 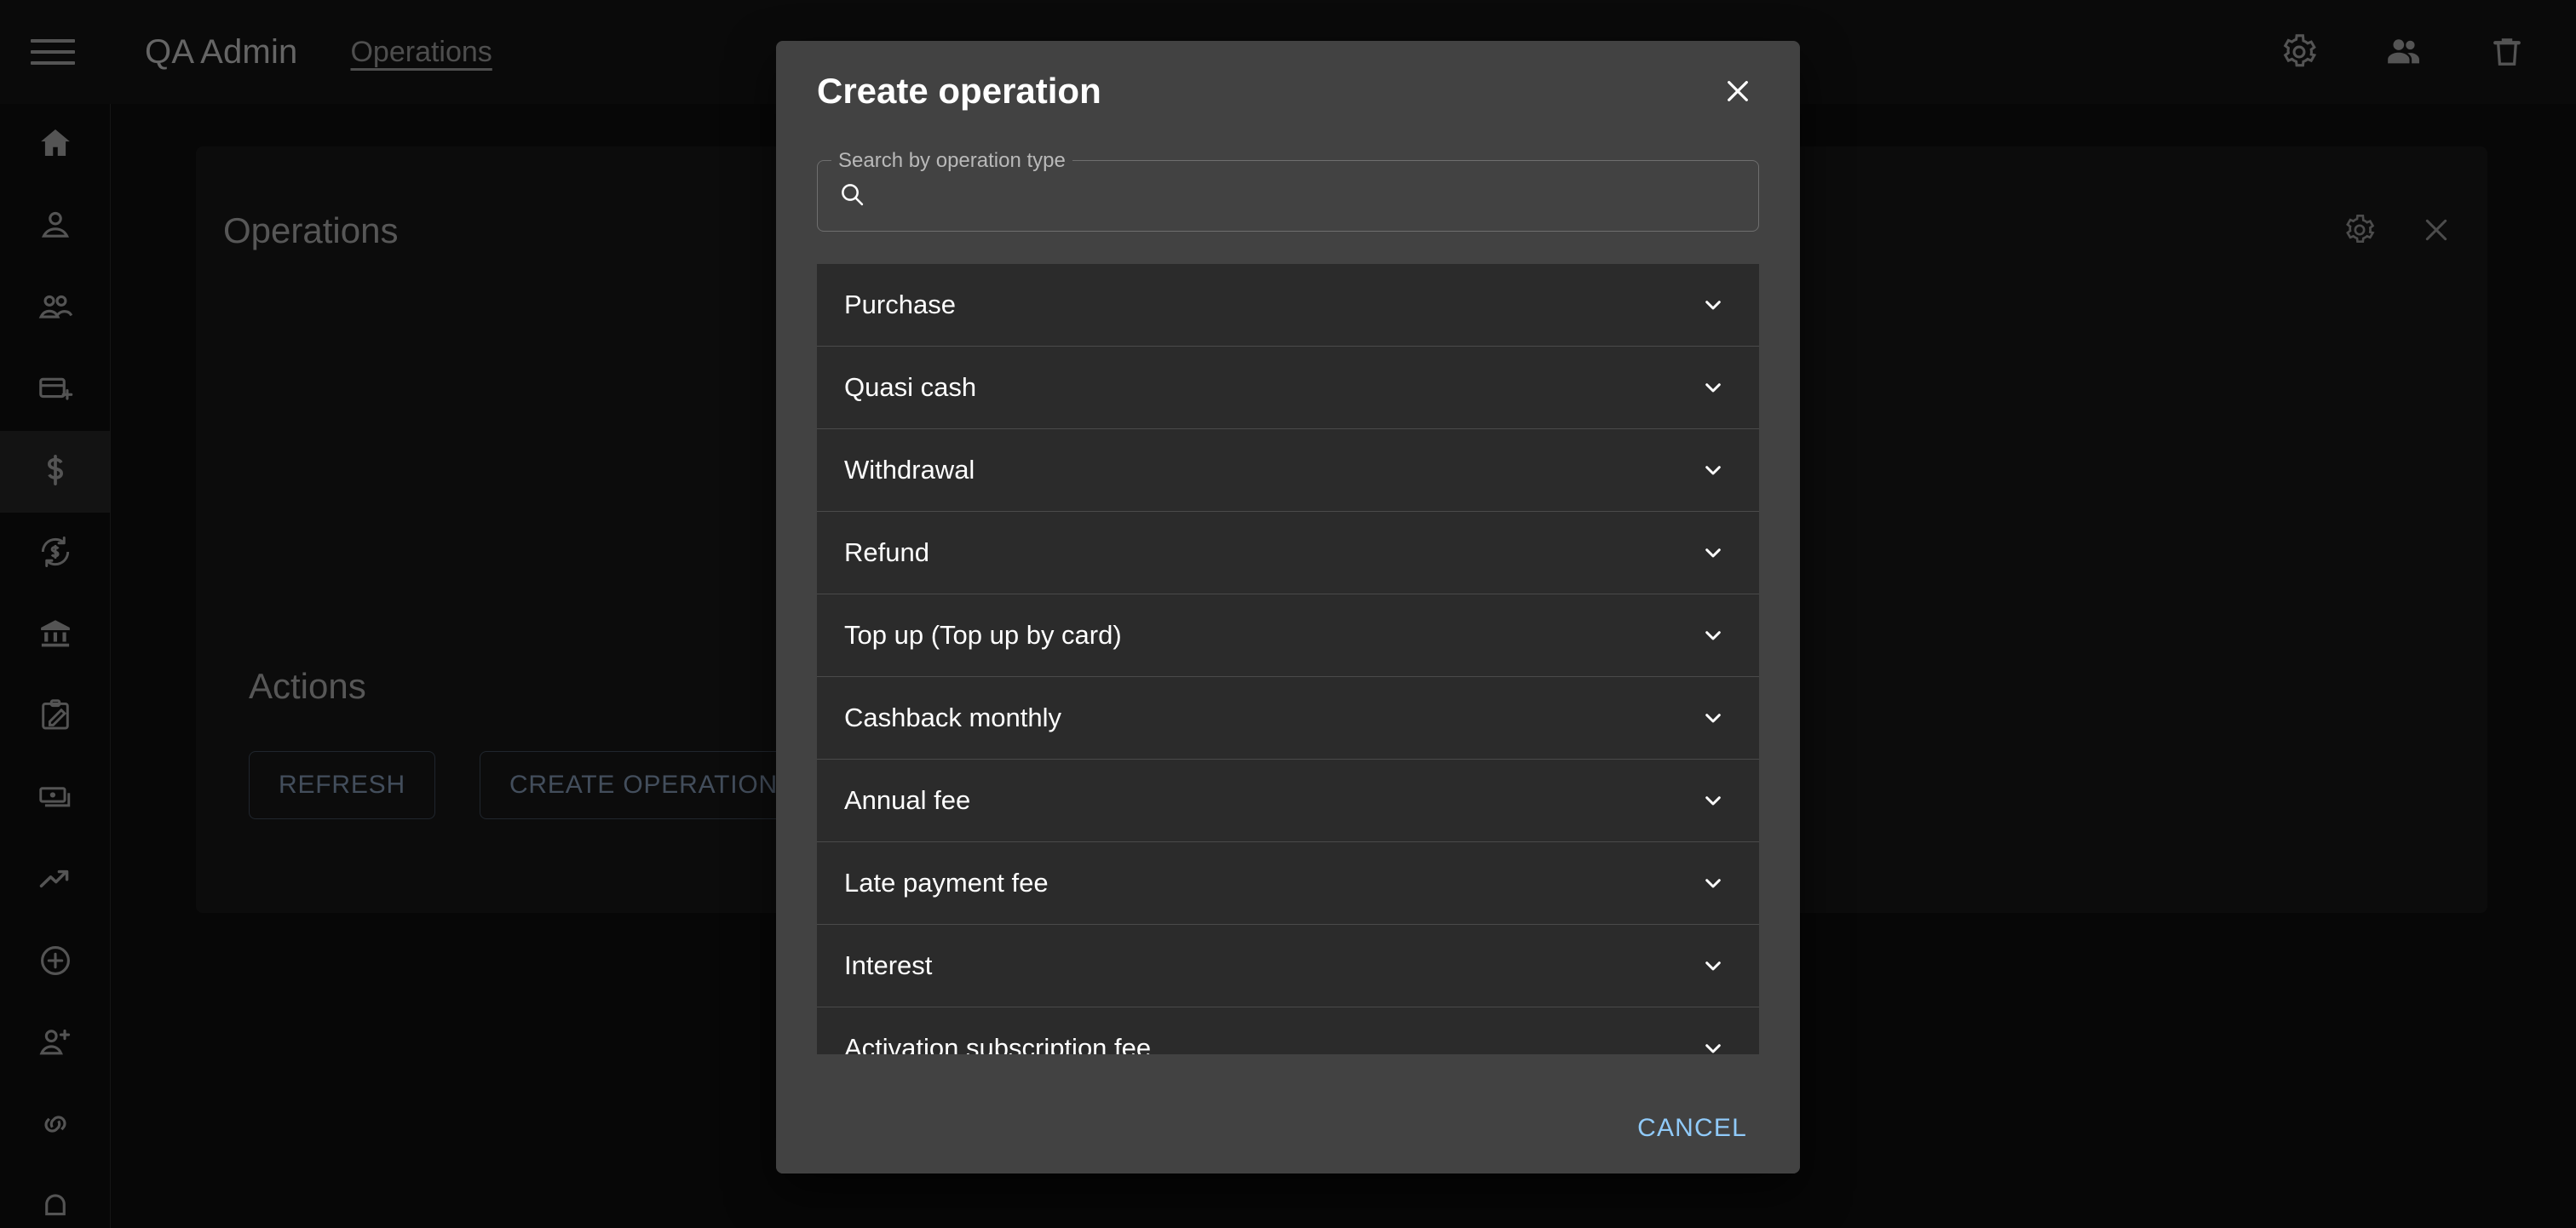 What do you see at coordinates (1288, 470) in the screenshot?
I see `list-item: Withdrawal` at bounding box center [1288, 470].